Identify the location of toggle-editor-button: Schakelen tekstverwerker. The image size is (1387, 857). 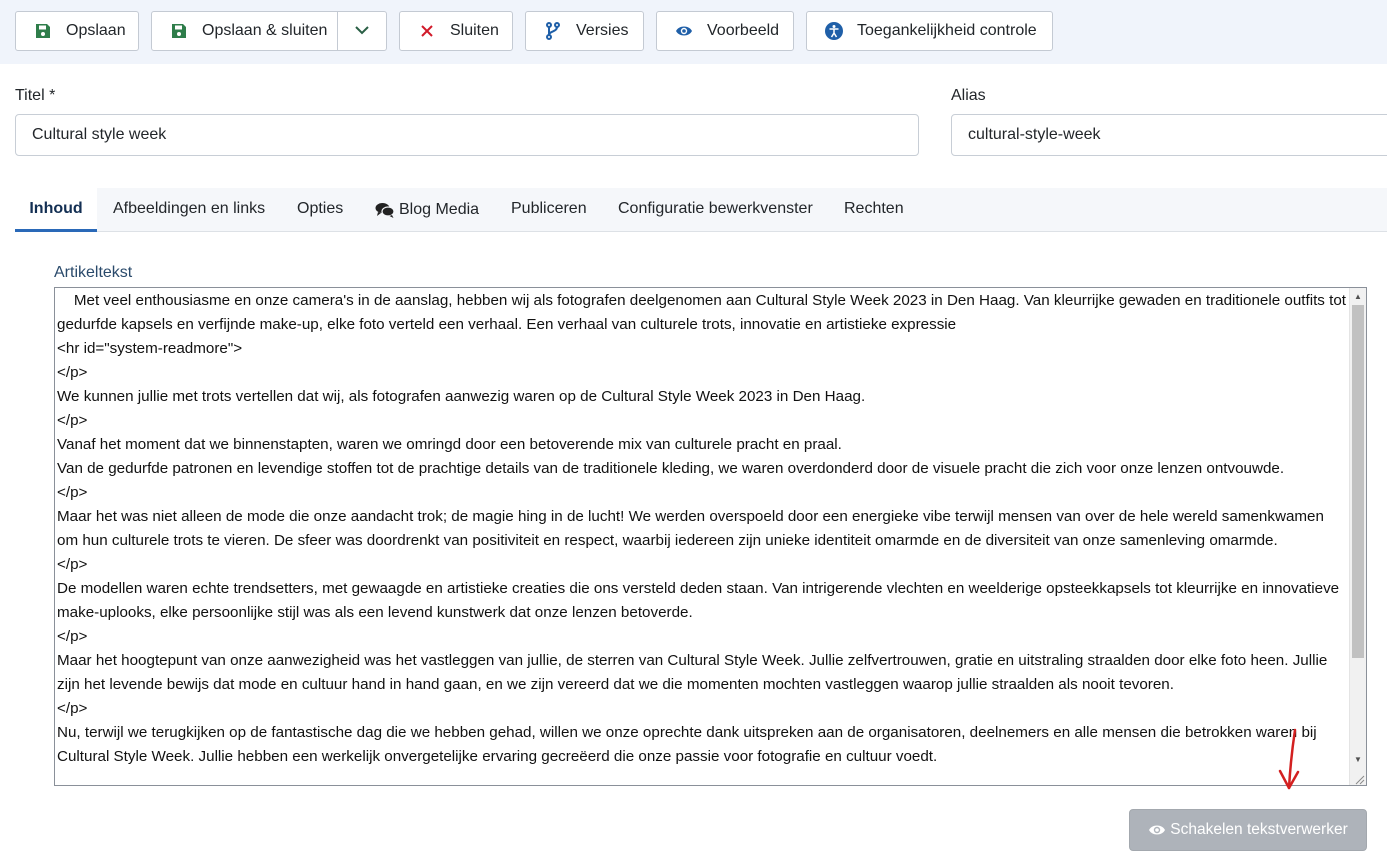
(1248, 830).